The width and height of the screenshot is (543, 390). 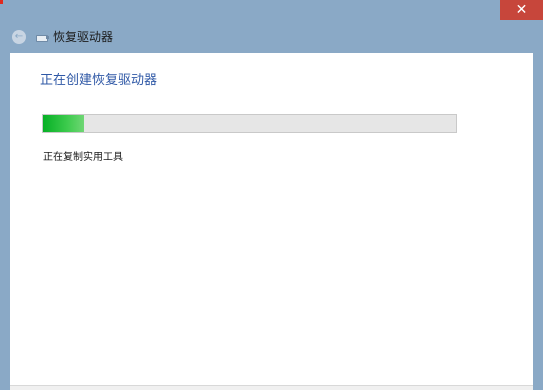 What do you see at coordinates (42, 37) in the screenshot?
I see `usb-drive-icon` at bounding box center [42, 37].